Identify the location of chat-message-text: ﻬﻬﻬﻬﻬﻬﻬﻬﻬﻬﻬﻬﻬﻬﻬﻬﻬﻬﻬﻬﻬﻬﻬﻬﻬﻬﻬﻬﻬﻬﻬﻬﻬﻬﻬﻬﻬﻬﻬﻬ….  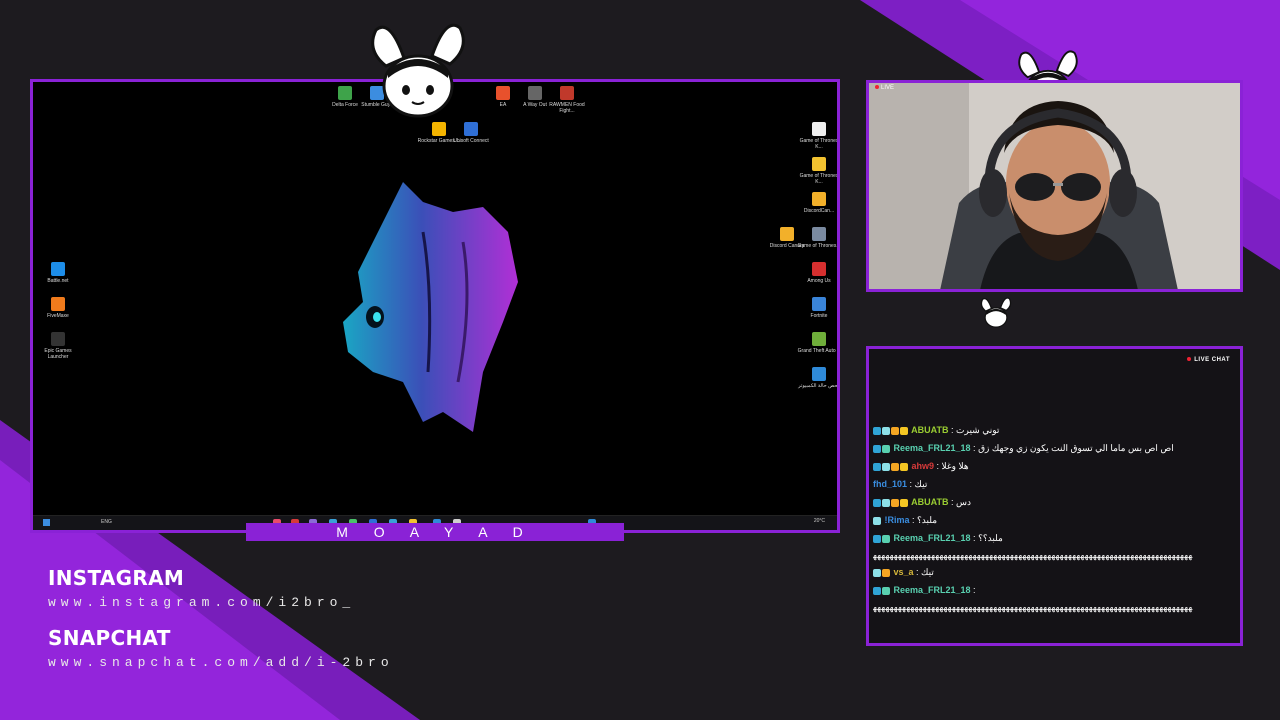
(1033, 607).